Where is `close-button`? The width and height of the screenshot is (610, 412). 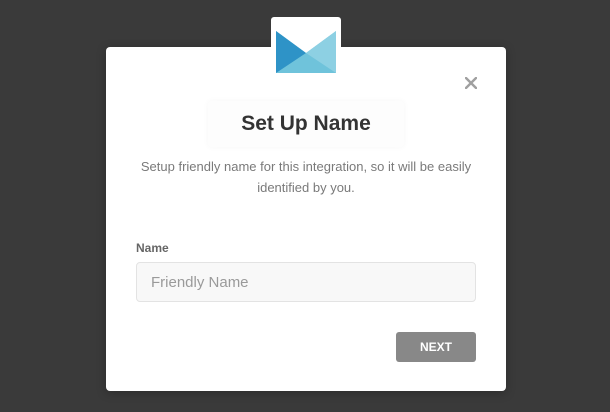
close-button is located at coordinates (471, 83).